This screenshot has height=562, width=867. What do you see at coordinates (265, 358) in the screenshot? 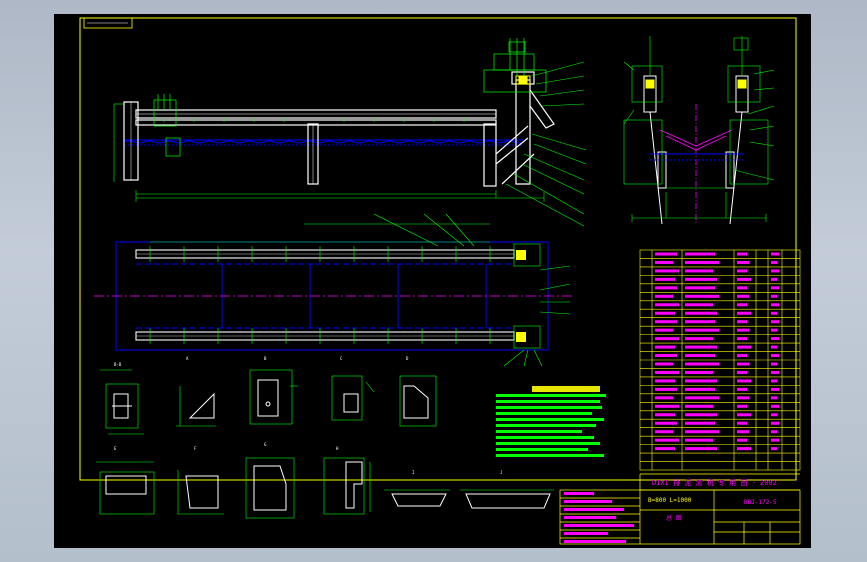
I see `svg-text: B` at bounding box center [265, 358].